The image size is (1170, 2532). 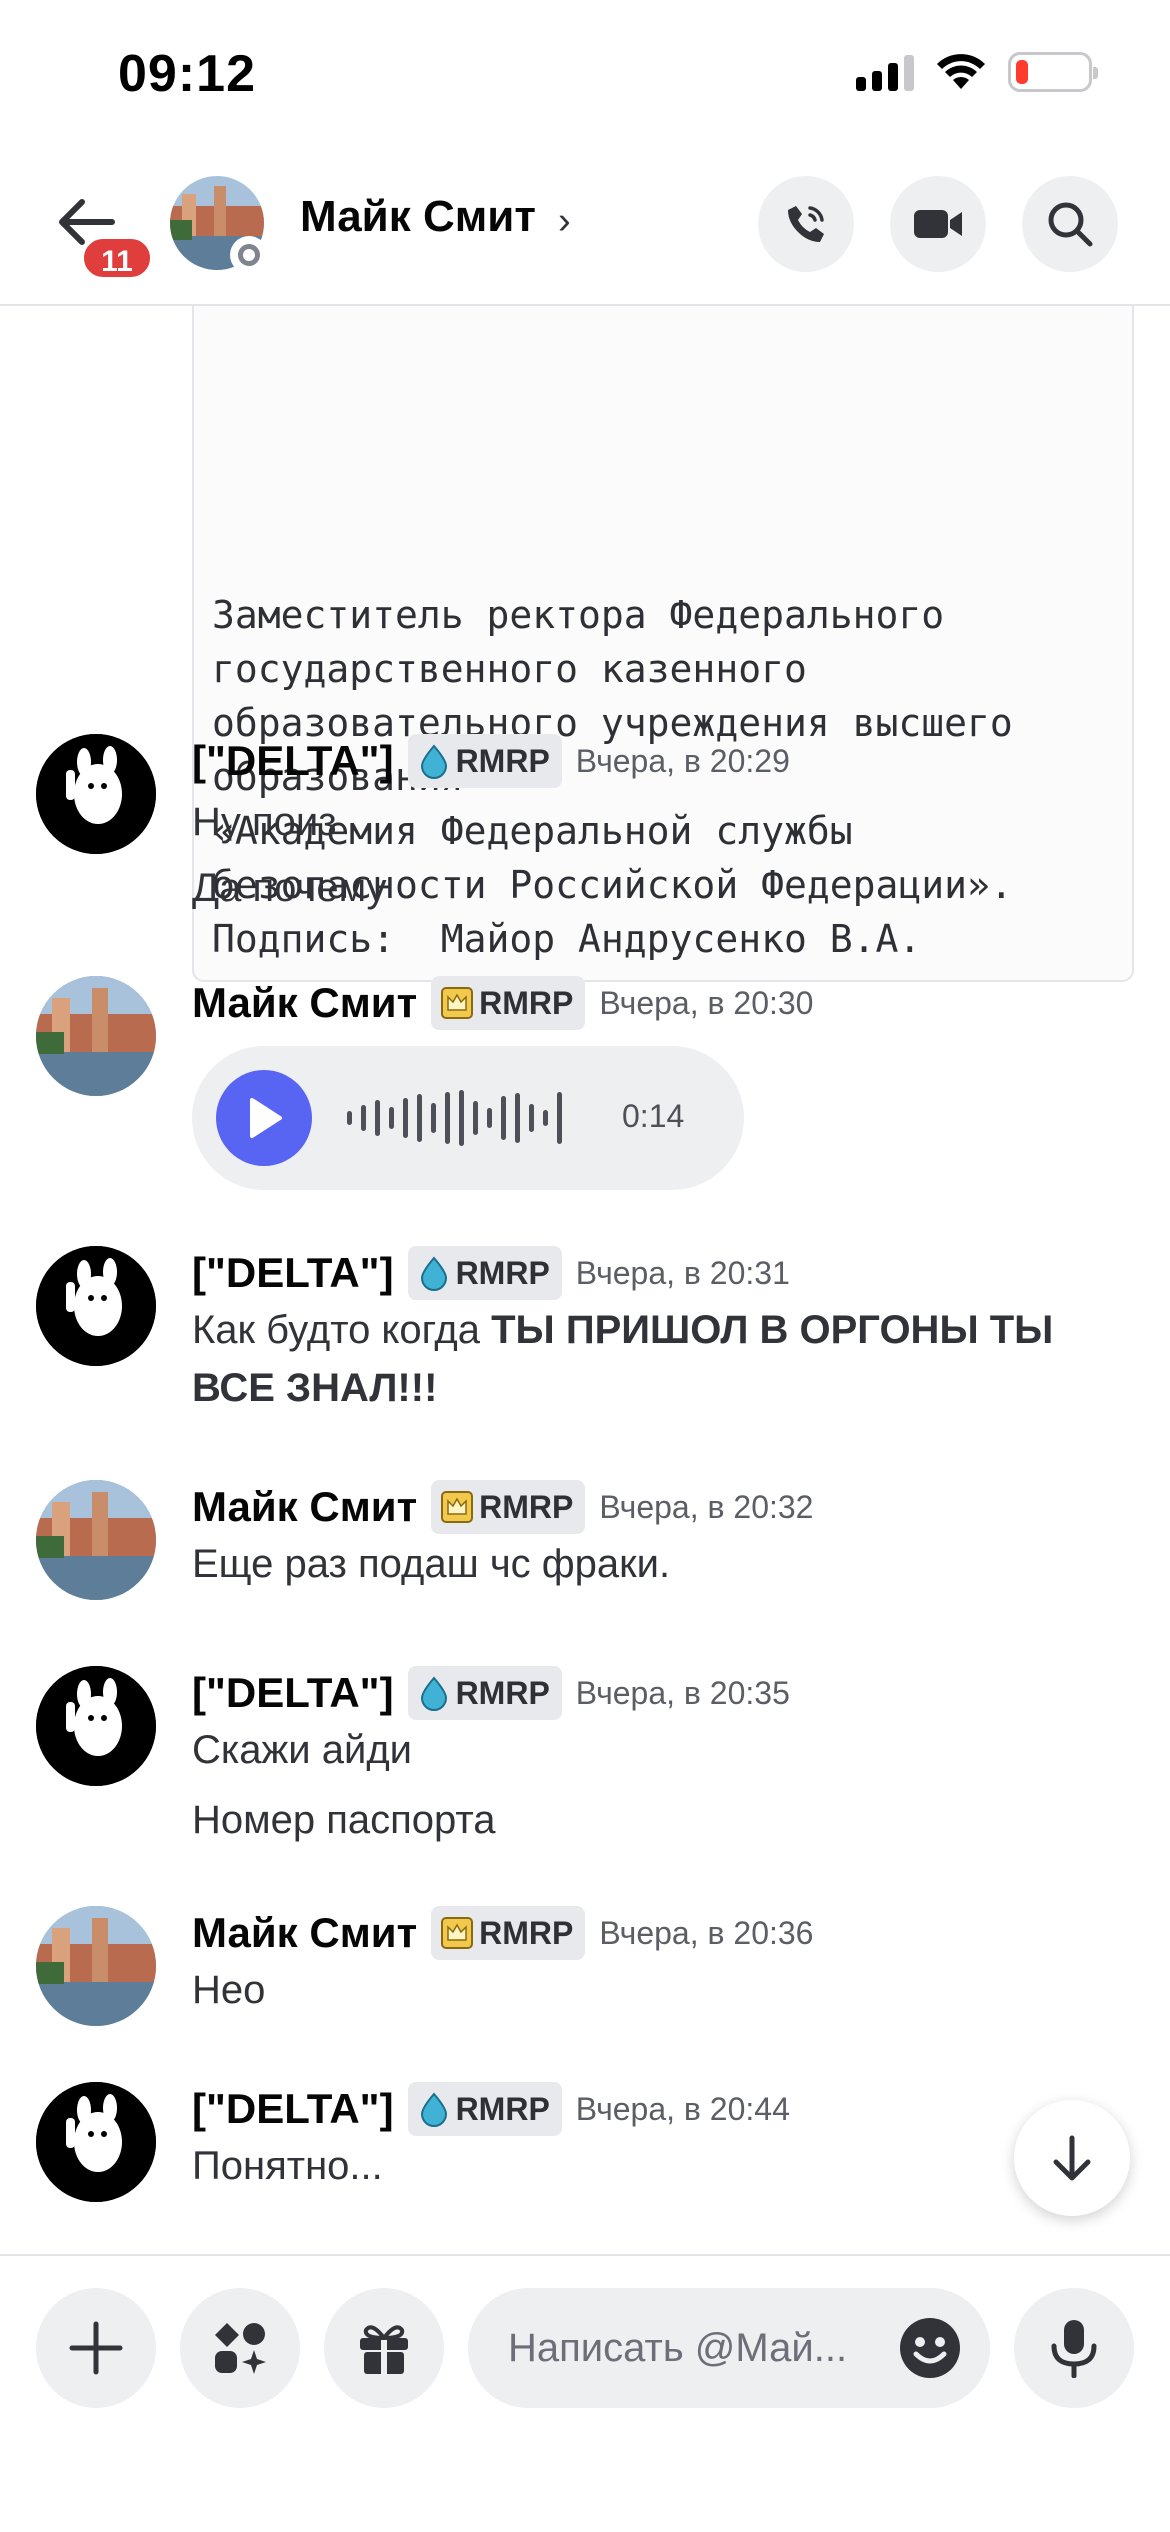 What do you see at coordinates (229, 1990) in the screenshot?
I see `message-text: Нео` at bounding box center [229, 1990].